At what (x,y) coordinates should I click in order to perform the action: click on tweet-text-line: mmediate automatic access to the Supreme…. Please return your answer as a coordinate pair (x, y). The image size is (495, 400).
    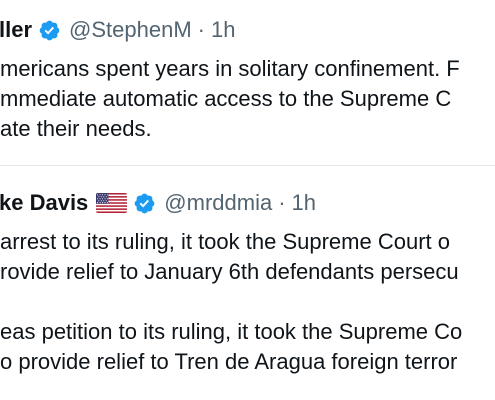
    Looking at the image, I should click on (226, 98).